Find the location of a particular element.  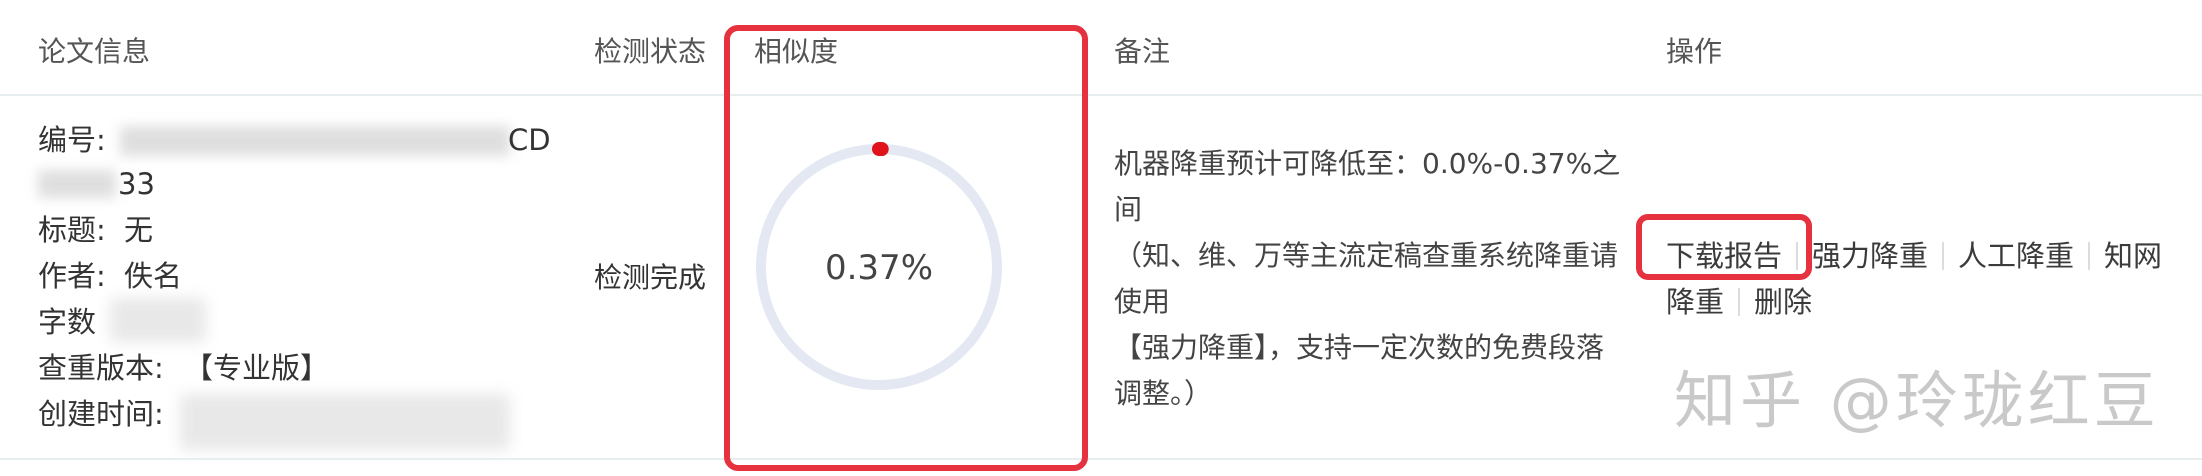

column-header-status: 检测状态 is located at coordinates (650, 51).